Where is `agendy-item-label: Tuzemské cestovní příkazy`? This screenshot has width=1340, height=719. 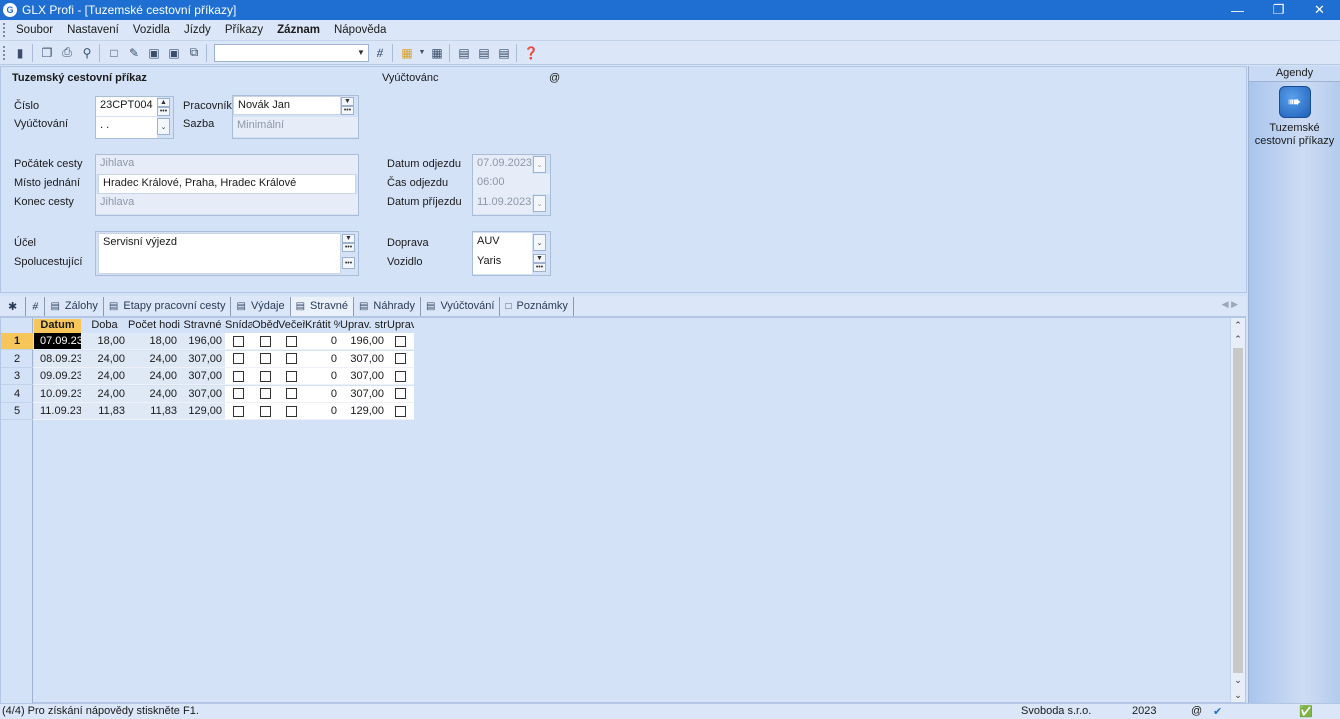
agendy-item-label: Tuzemské cestovní příkazy is located at coordinates (1294, 135).